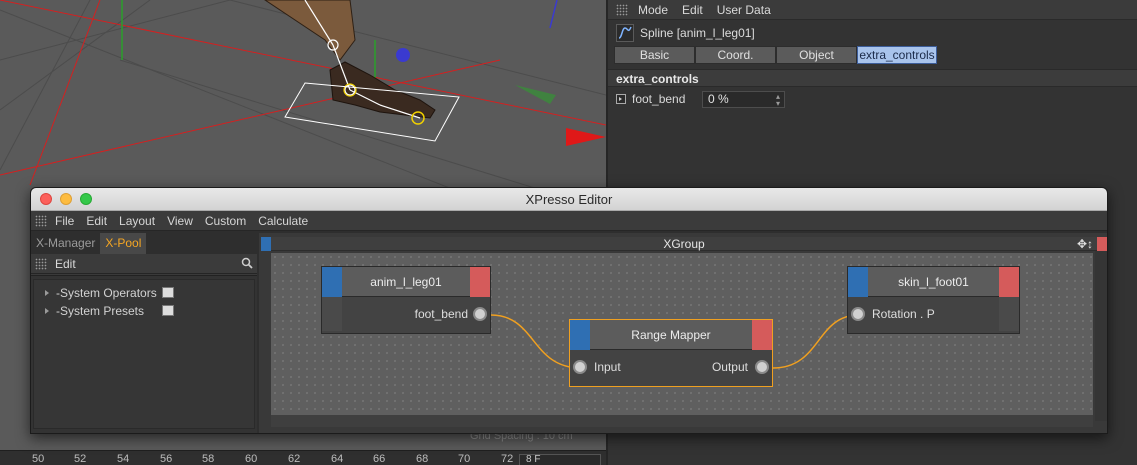  I want to click on tick-label: 68, so click(422, 459).